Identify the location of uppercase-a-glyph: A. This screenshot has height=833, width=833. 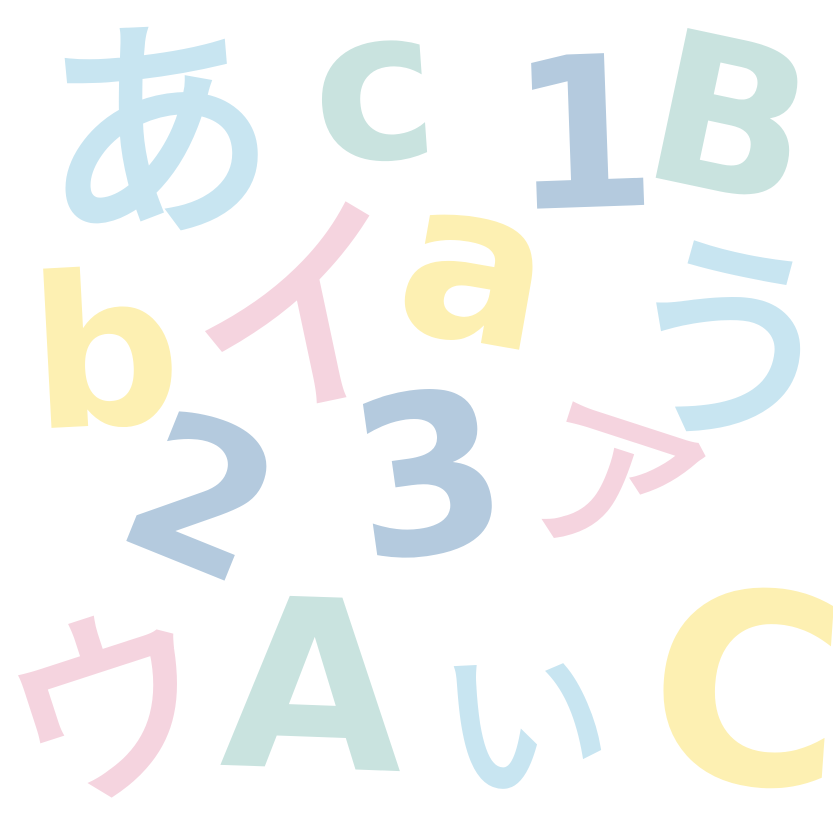
(313, 687).